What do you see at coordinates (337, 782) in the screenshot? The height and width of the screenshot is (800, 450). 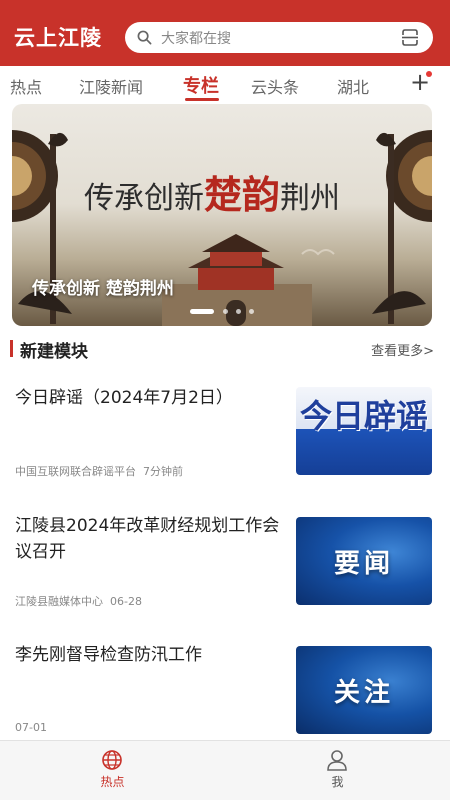 I see `nav-label: 我` at bounding box center [337, 782].